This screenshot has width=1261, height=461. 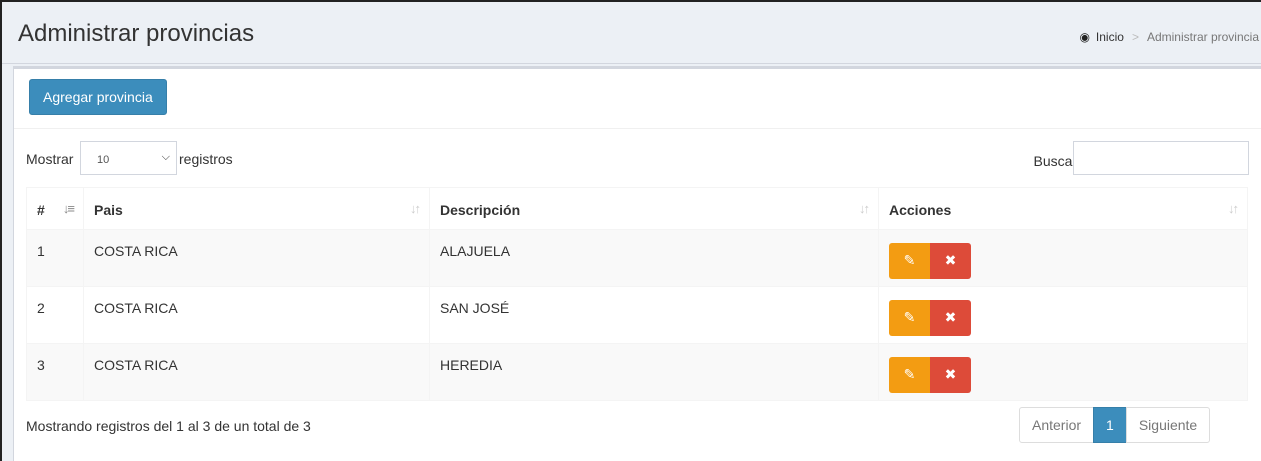 What do you see at coordinates (103, 160) in the screenshot?
I see `page-length-value: 10` at bounding box center [103, 160].